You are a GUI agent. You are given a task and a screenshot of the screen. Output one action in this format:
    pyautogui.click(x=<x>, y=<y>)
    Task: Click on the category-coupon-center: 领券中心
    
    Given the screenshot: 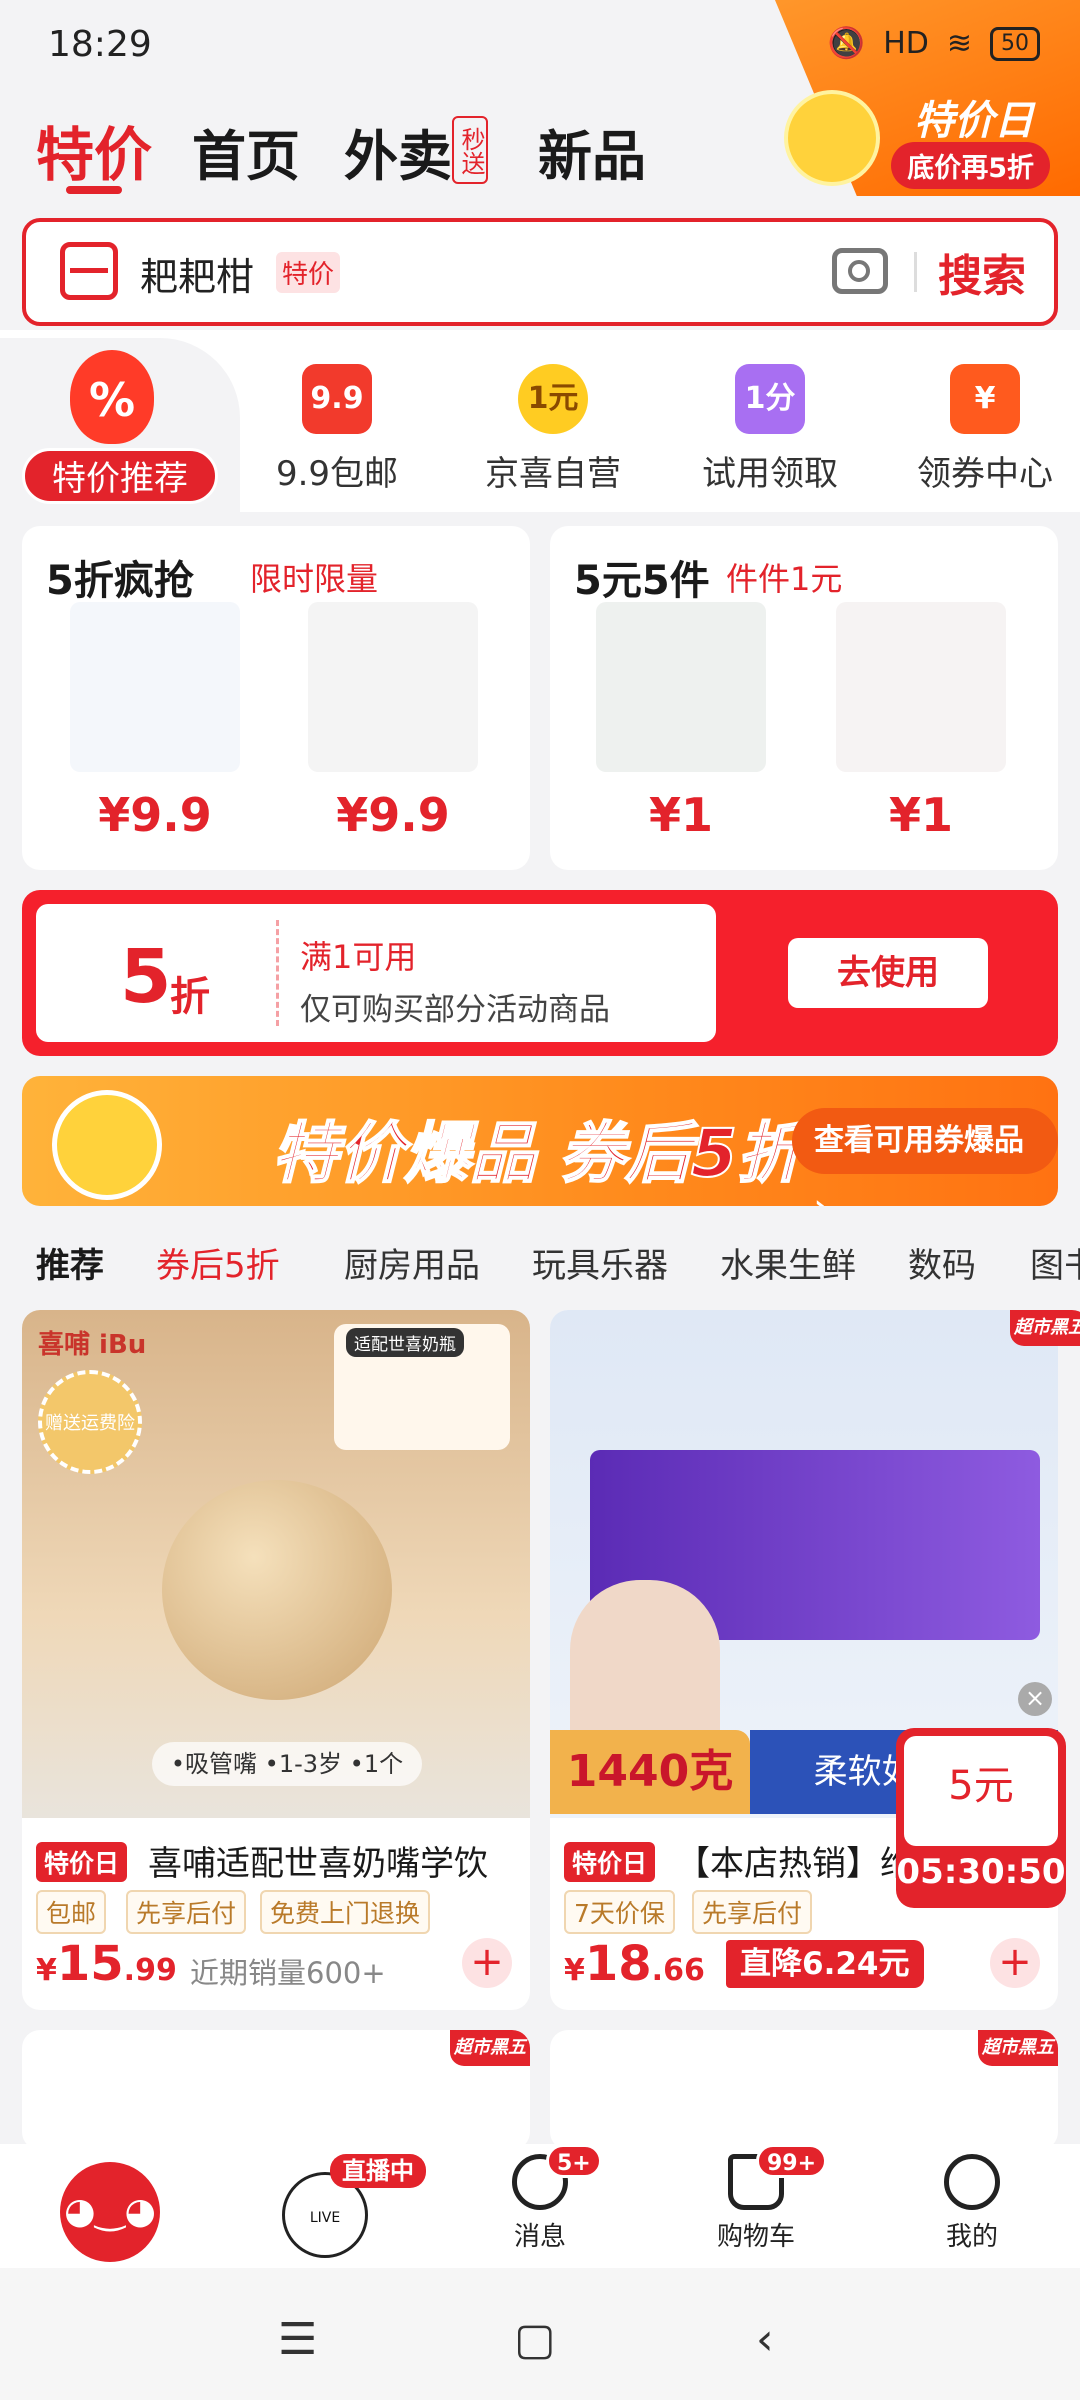 What is the action you would take?
    pyautogui.click(x=982, y=470)
    